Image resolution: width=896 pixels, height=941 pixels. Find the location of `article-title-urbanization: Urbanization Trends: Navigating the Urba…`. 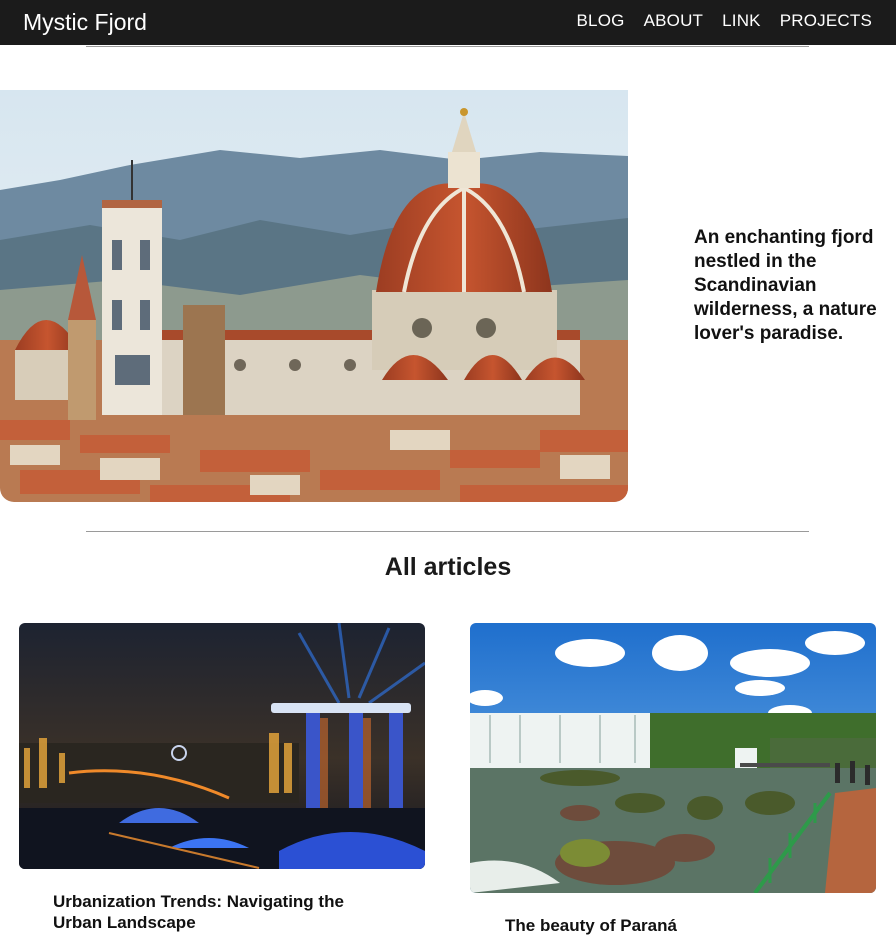

article-title-urbanization: Urbanization Trends: Navigating the Urba… is located at coordinates (223, 912).